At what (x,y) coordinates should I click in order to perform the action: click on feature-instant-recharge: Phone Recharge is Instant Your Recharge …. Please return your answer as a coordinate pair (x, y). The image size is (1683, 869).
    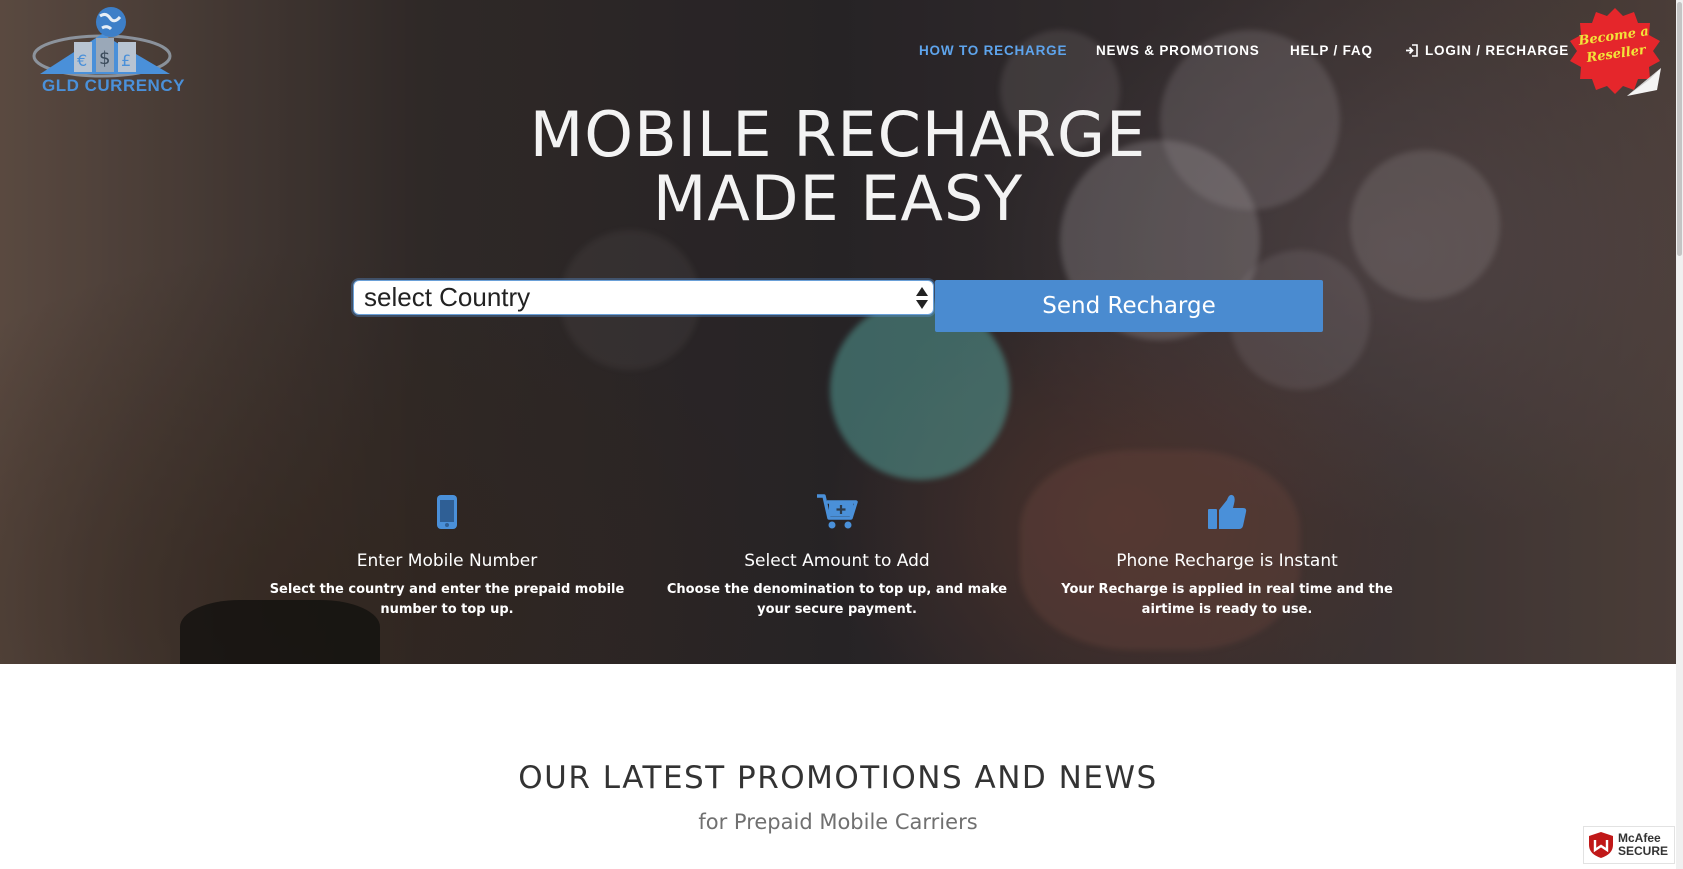
    Looking at the image, I should click on (1227, 556).